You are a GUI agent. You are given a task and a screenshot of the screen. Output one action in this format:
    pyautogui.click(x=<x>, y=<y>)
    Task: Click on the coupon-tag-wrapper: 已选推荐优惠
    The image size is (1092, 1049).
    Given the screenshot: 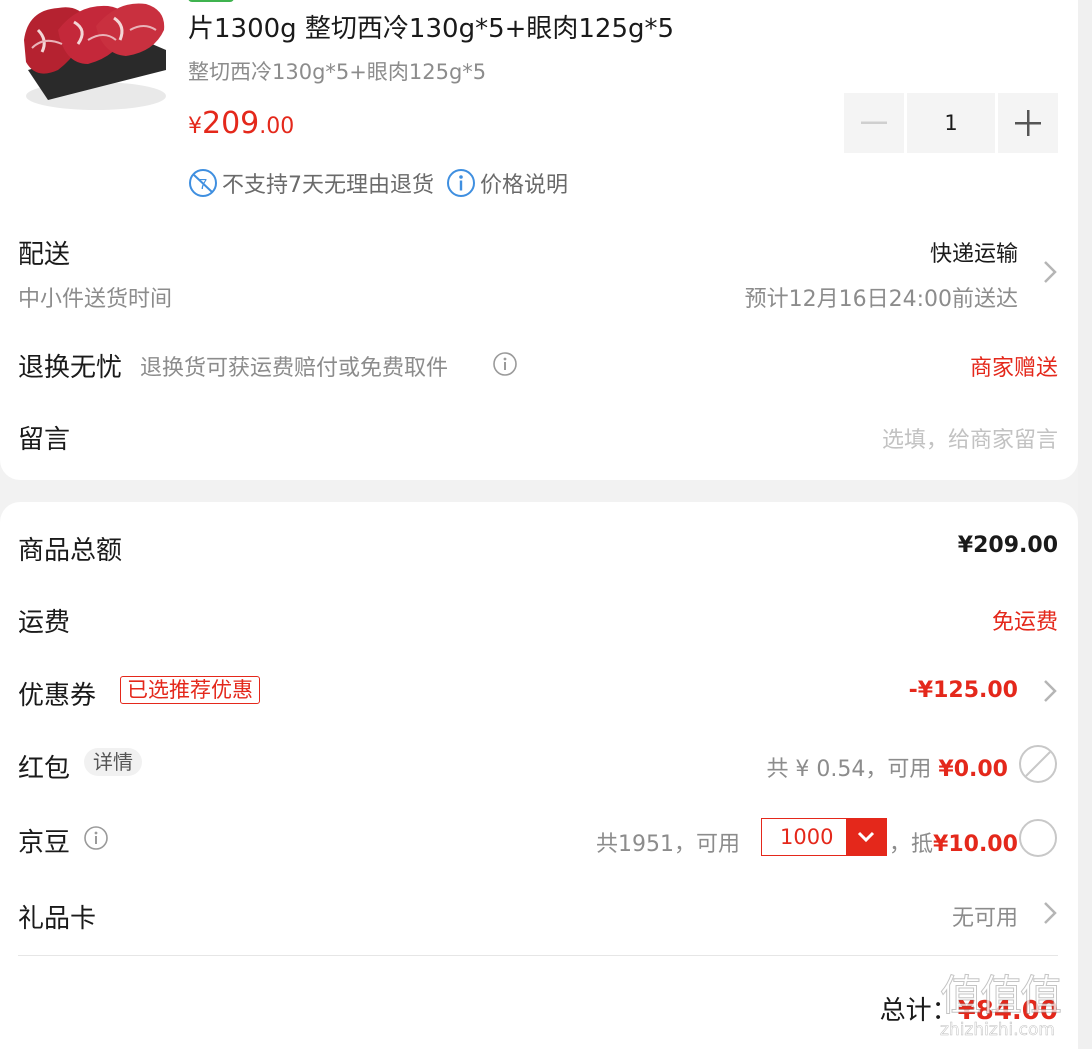 What is the action you would take?
    pyautogui.click(x=190, y=690)
    